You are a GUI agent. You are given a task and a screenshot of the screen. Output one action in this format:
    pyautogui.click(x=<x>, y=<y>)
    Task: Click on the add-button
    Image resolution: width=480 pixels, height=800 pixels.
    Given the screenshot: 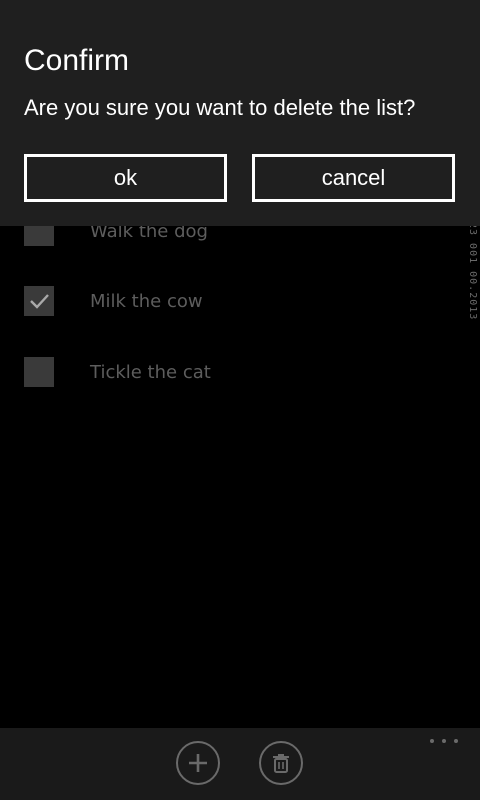 What is the action you would take?
    pyautogui.click(x=198, y=763)
    